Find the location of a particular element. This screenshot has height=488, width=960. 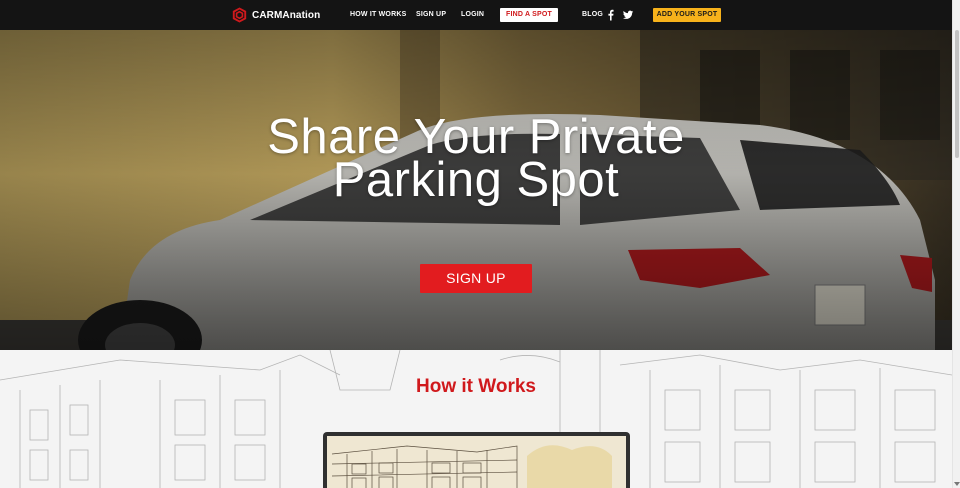

twitter-icon is located at coordinates (628, 15).